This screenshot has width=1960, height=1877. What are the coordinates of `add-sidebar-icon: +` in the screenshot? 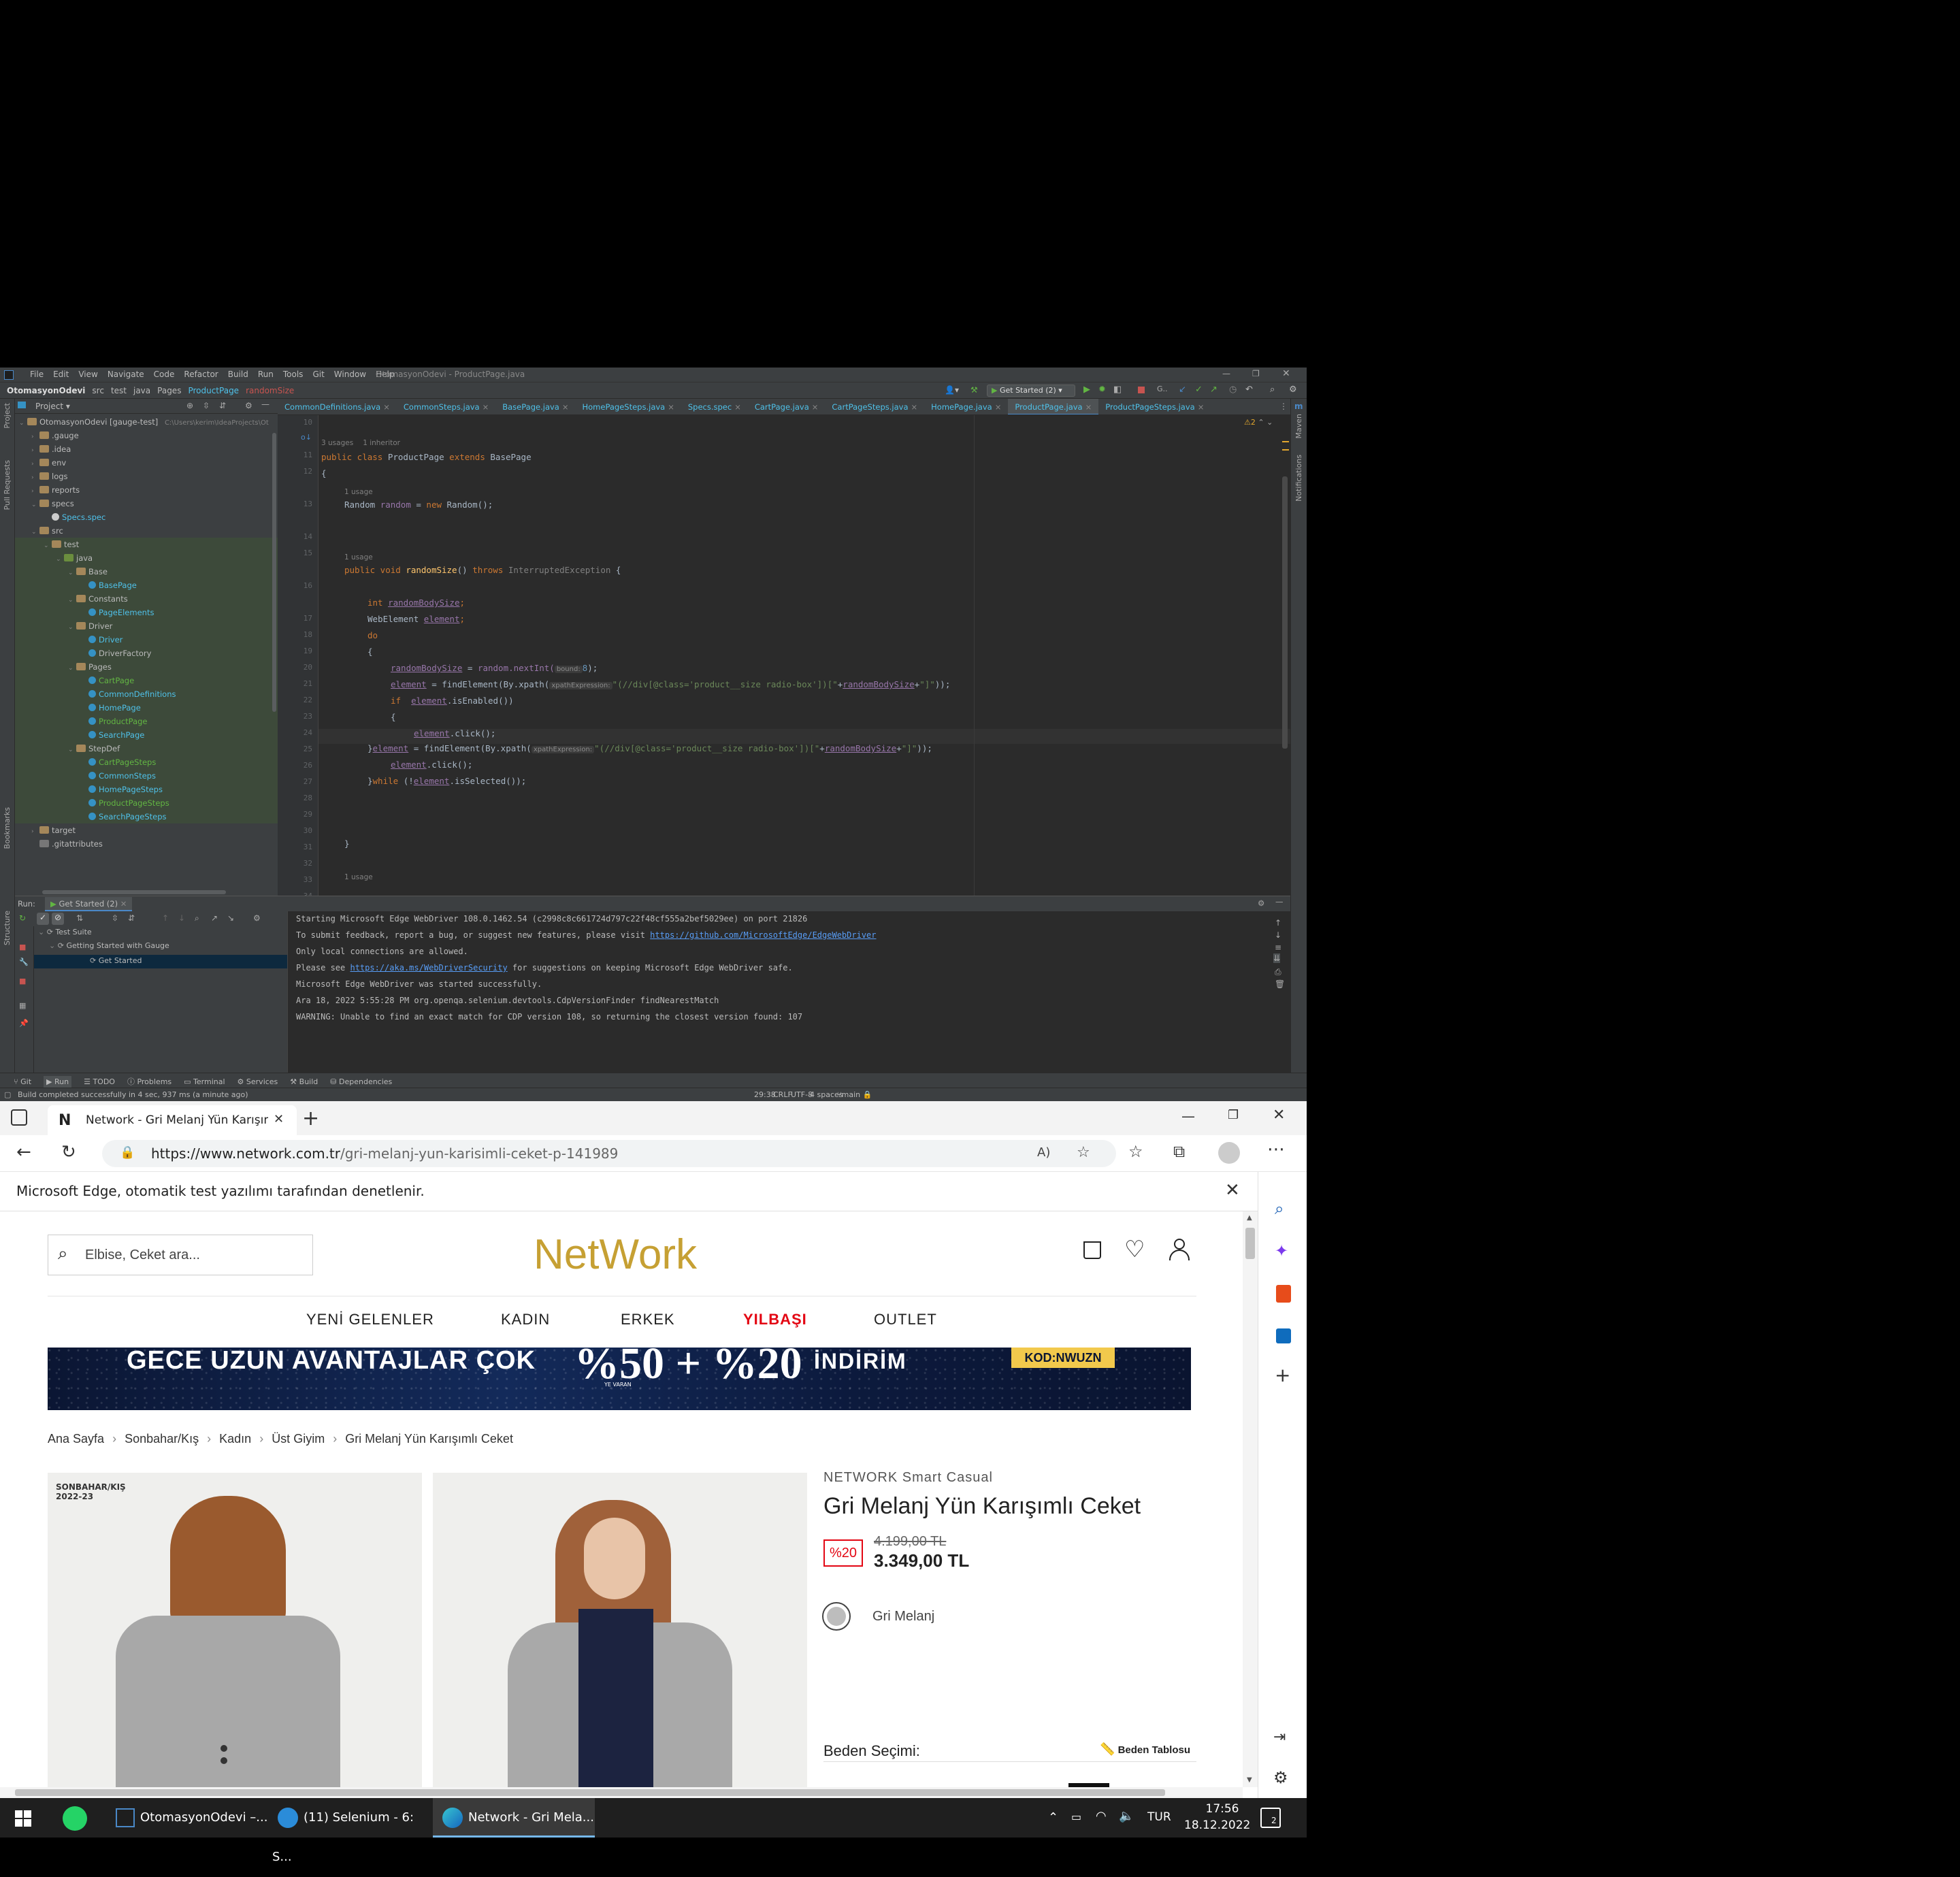 It's located at (1283, 1375).